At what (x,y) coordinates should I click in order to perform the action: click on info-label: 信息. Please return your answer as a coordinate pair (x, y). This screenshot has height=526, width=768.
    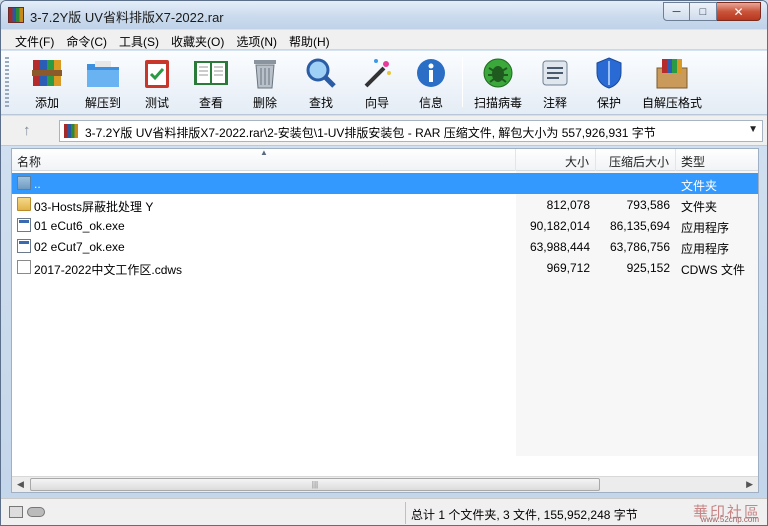
    Looking at the image, I should click on (430, 103).